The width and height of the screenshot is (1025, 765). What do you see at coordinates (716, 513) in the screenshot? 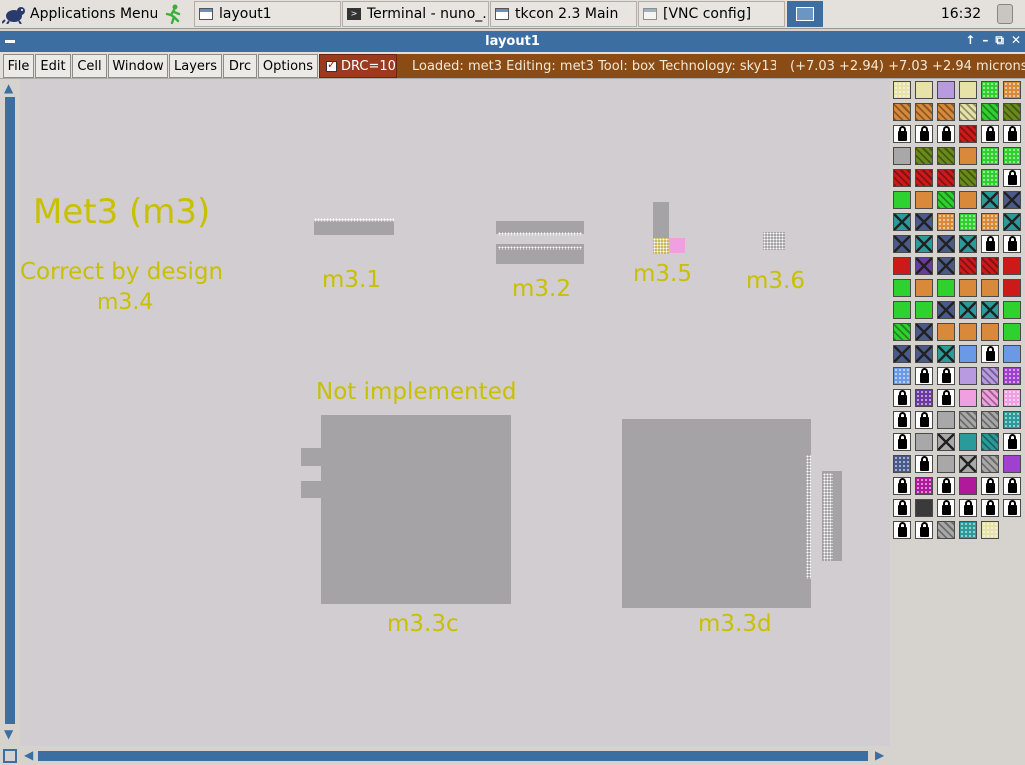
I see `shape-m3-3d` at bounding box center [716, 513].